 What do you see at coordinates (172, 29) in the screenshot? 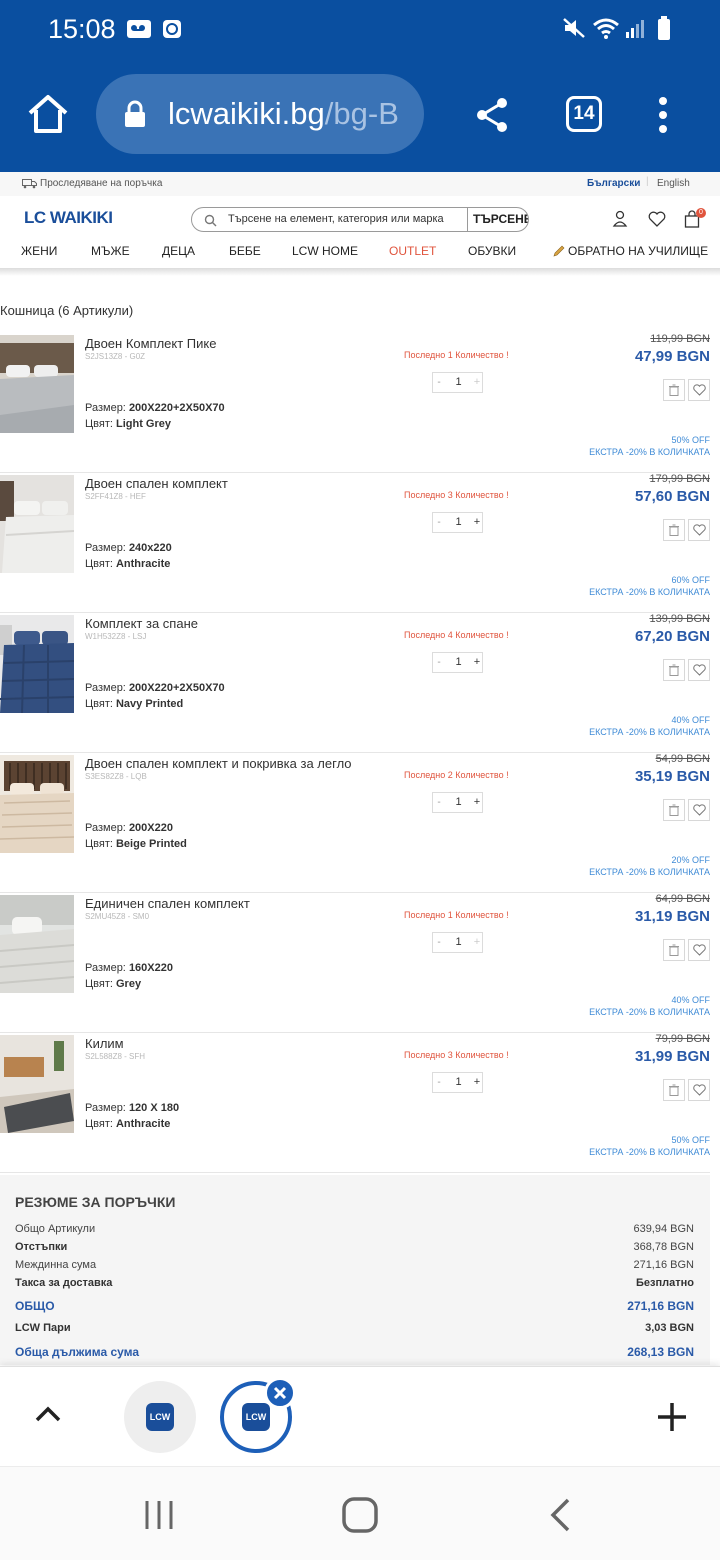
I see `app-notification-icon` at bounding box center [172, 29].